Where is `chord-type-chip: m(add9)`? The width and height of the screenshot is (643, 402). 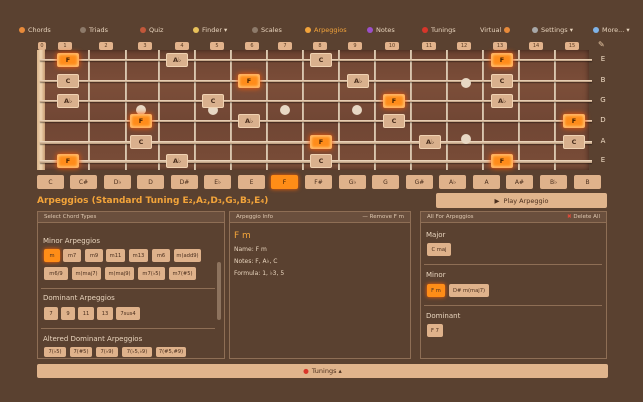 chord-type-chip: m(add9) is located at coordinates (187, 255).